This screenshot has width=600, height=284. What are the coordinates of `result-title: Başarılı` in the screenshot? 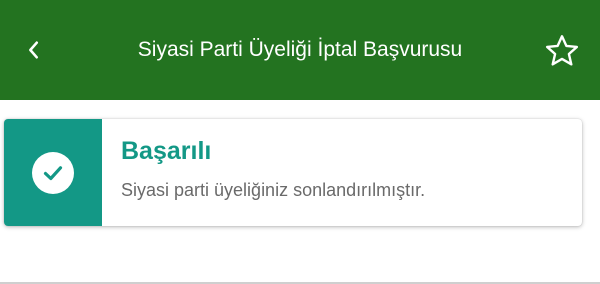 It's located at (166, 151).